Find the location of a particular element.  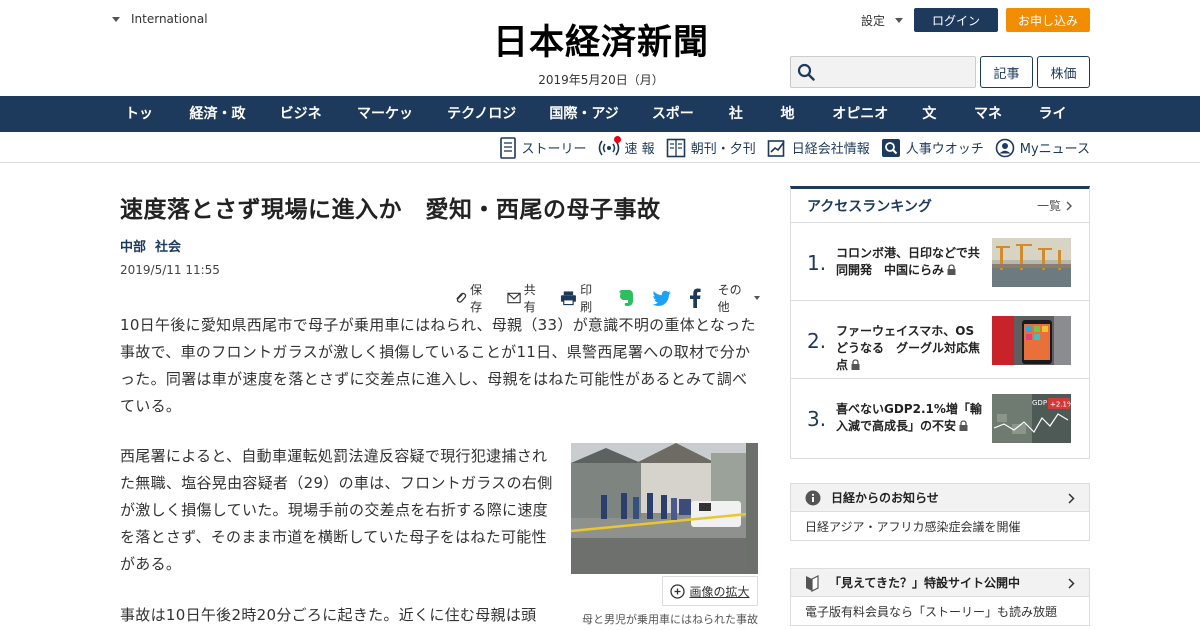

save-button: 保存 is located at coordinates (473, 298).